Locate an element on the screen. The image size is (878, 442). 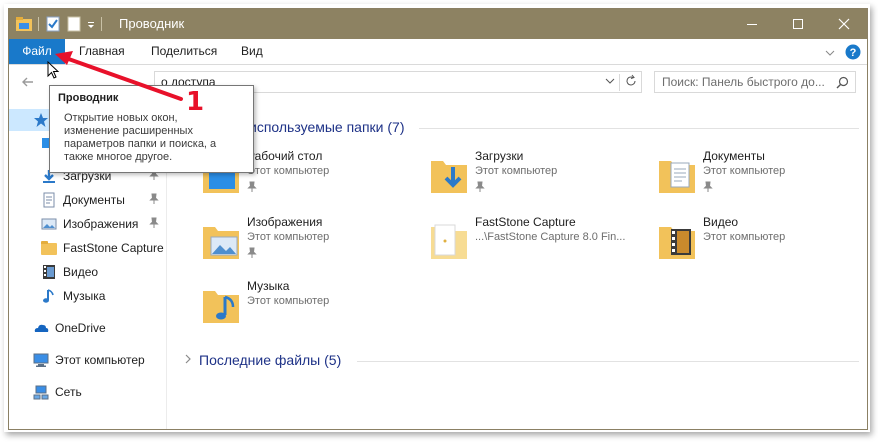
folder-name: Музыка is located at coordinates (268, 286).